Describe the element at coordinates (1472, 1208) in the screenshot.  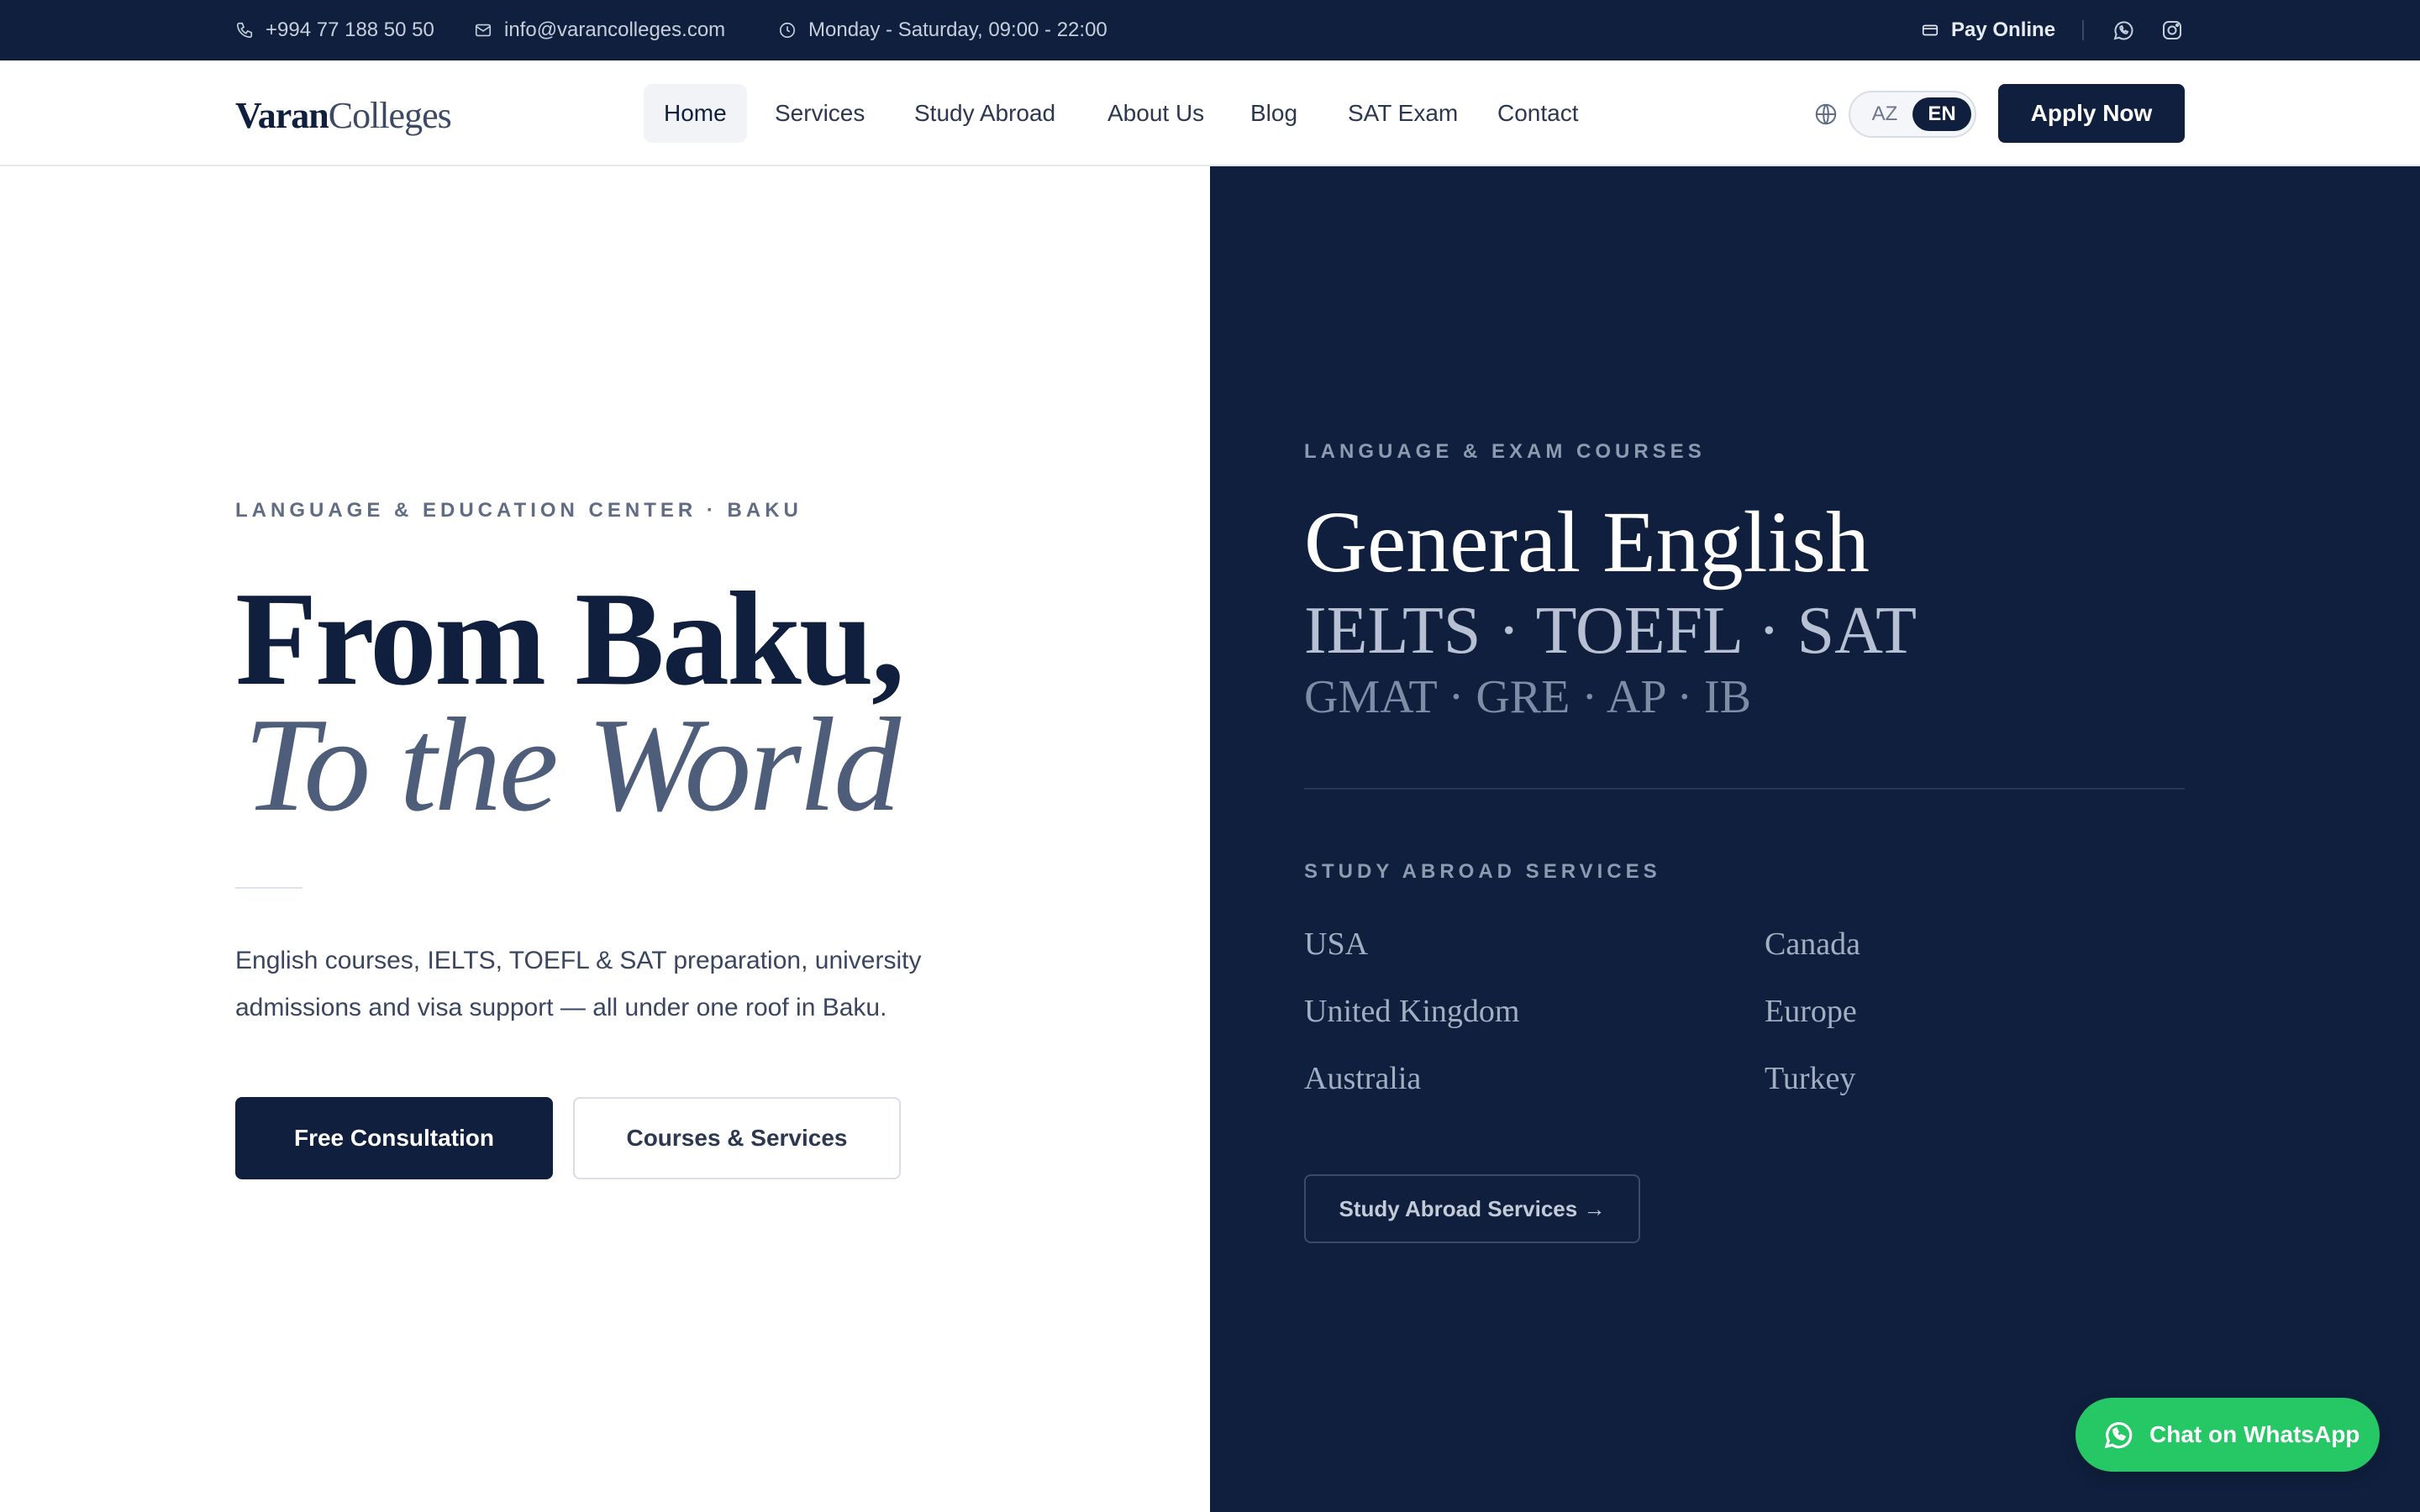
I see `study-abroad-services-button: Study Abroad Services →` at that location.